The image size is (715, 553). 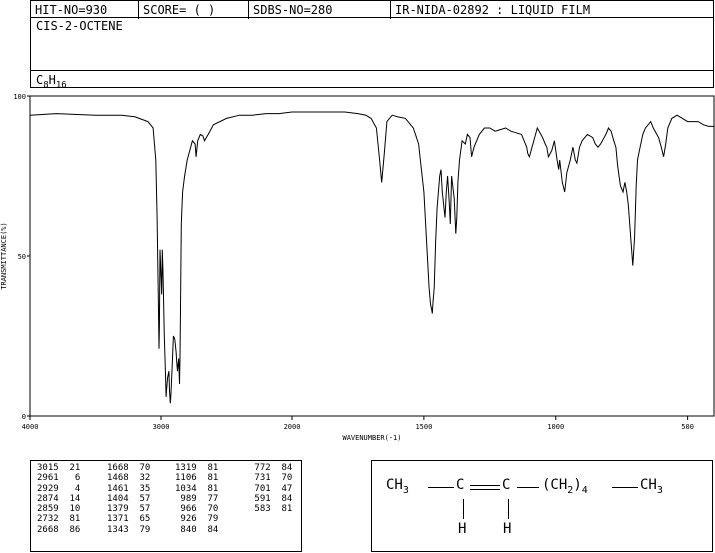 I want to click on peak-row: 989 77, so click(x=197, y=498).